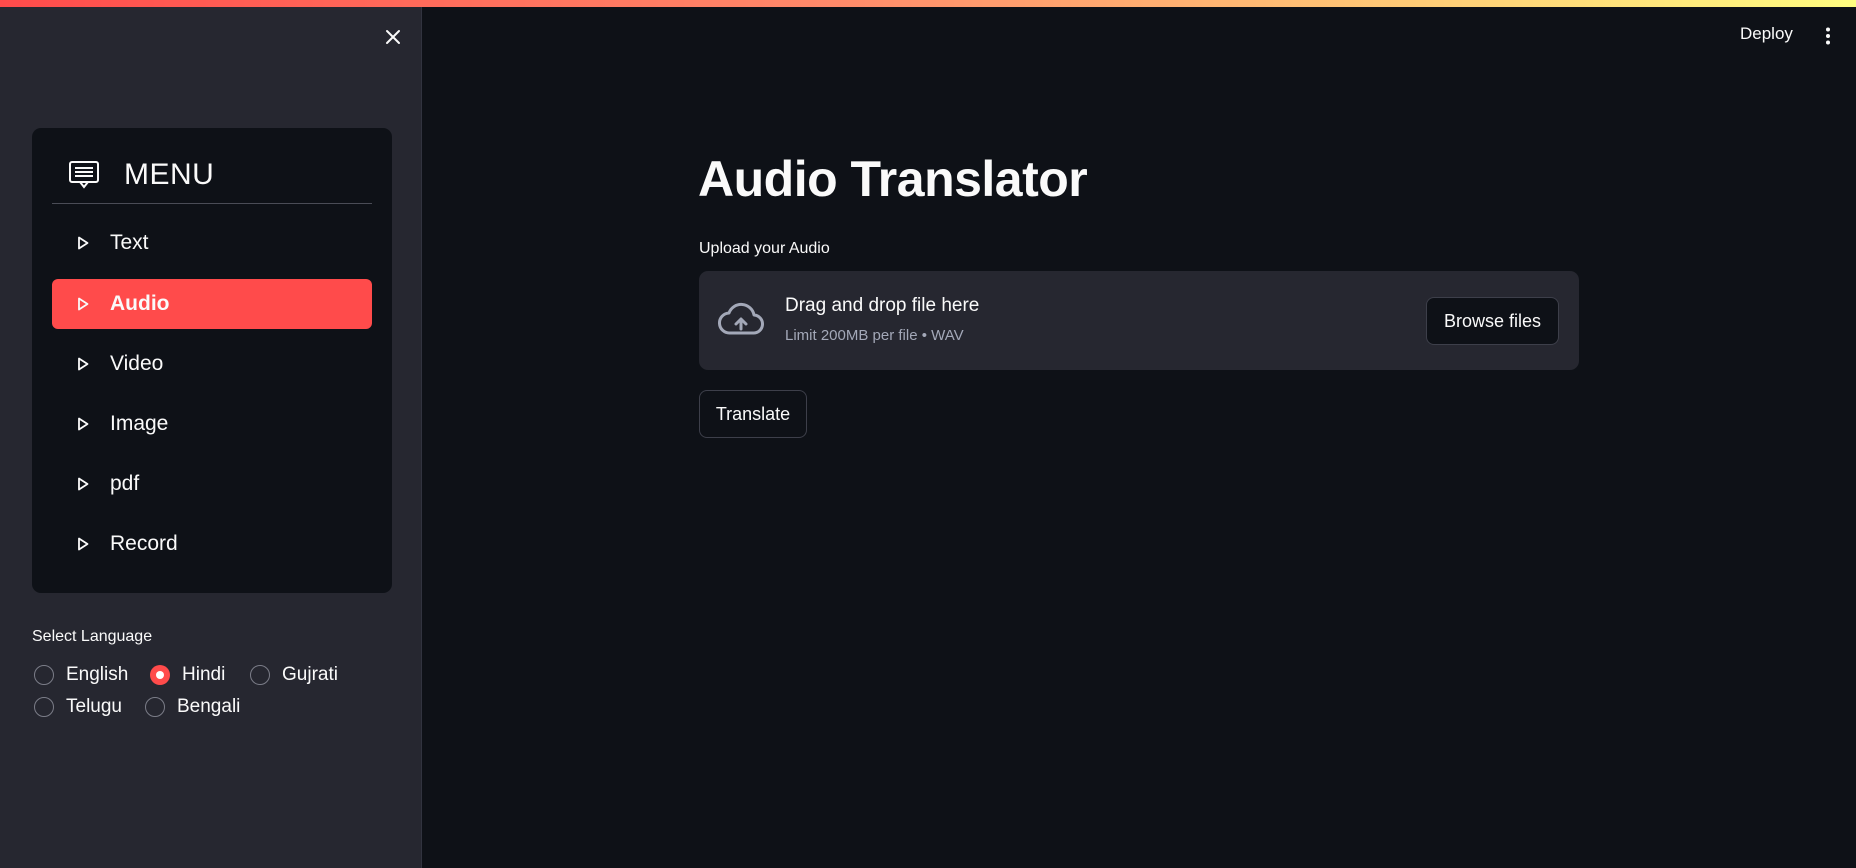 The image size is (1856, 868). What do you see at coordinates (209, 706) in the screenshot?
I see `radio-label: Bengali` at bounding box center [209, 706].